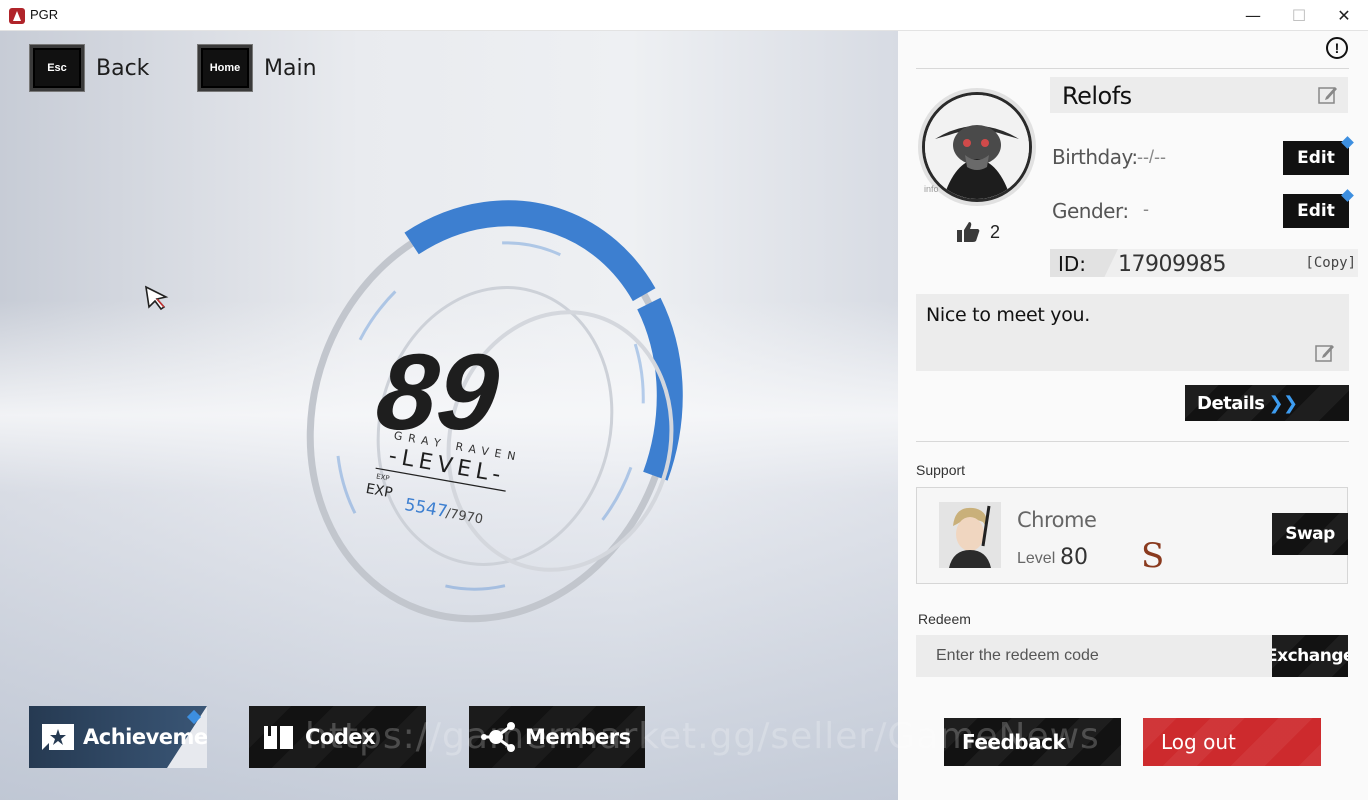 The image size is (1368, 800). Describe the element at coordinates (702, 736) in the screenshot. I see `watermark: https://gamermarket.gg/seller/GameNews` at that location.